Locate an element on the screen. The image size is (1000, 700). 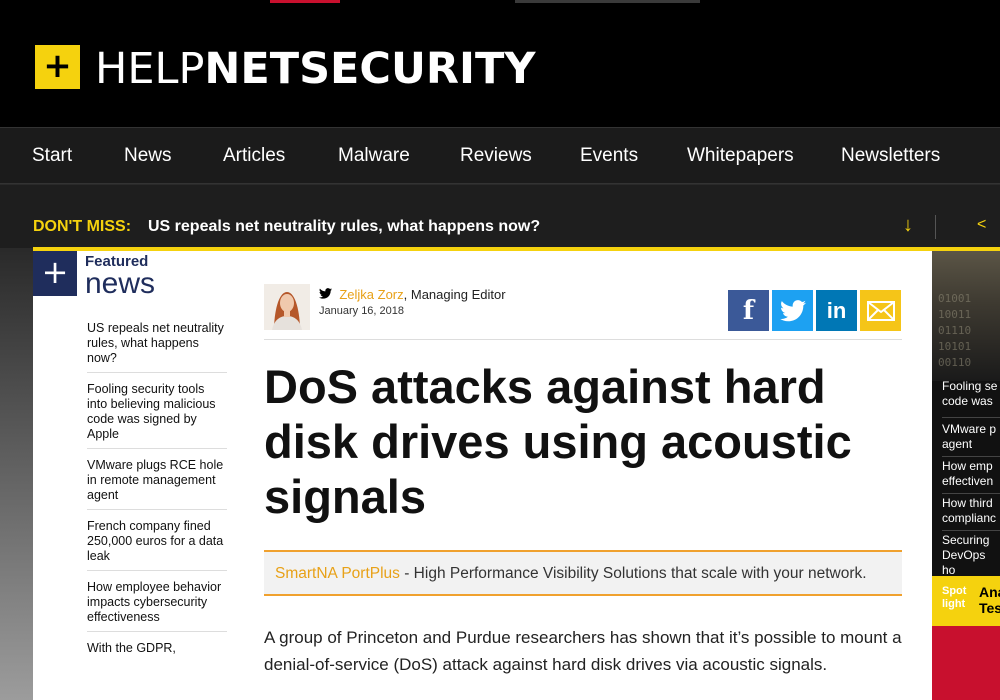
logo-mark: + is located at coordinates (57, 67).